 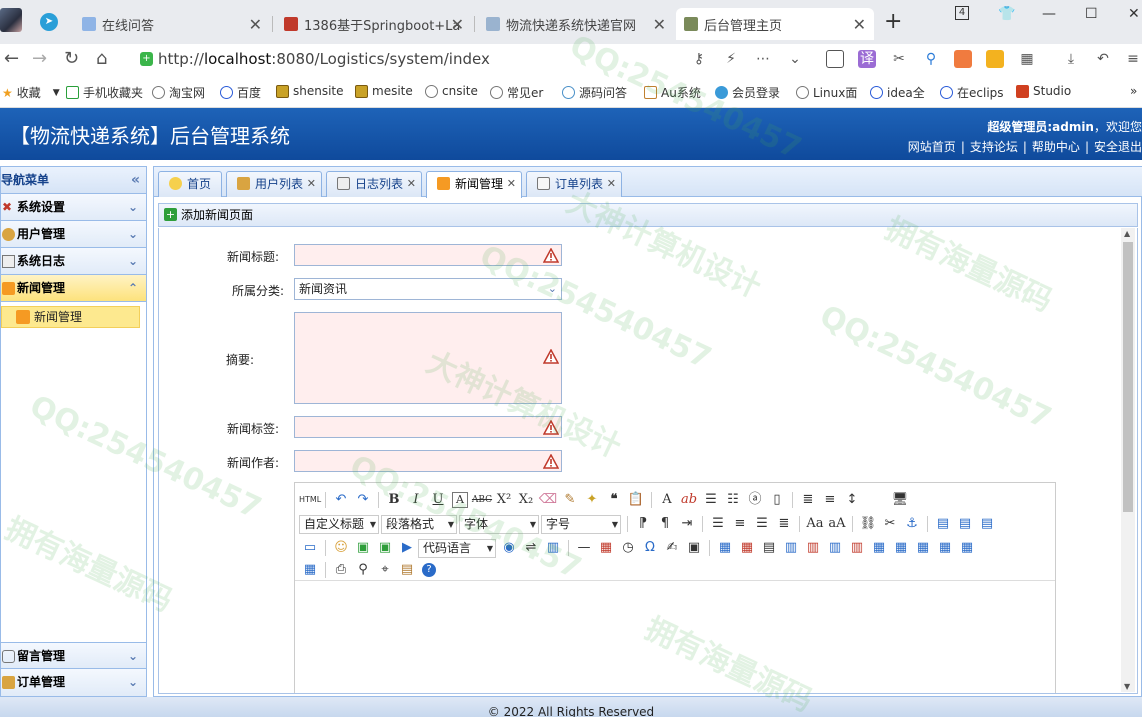 I want to click on html-source-button: HTML, so click(x=310, y=500).